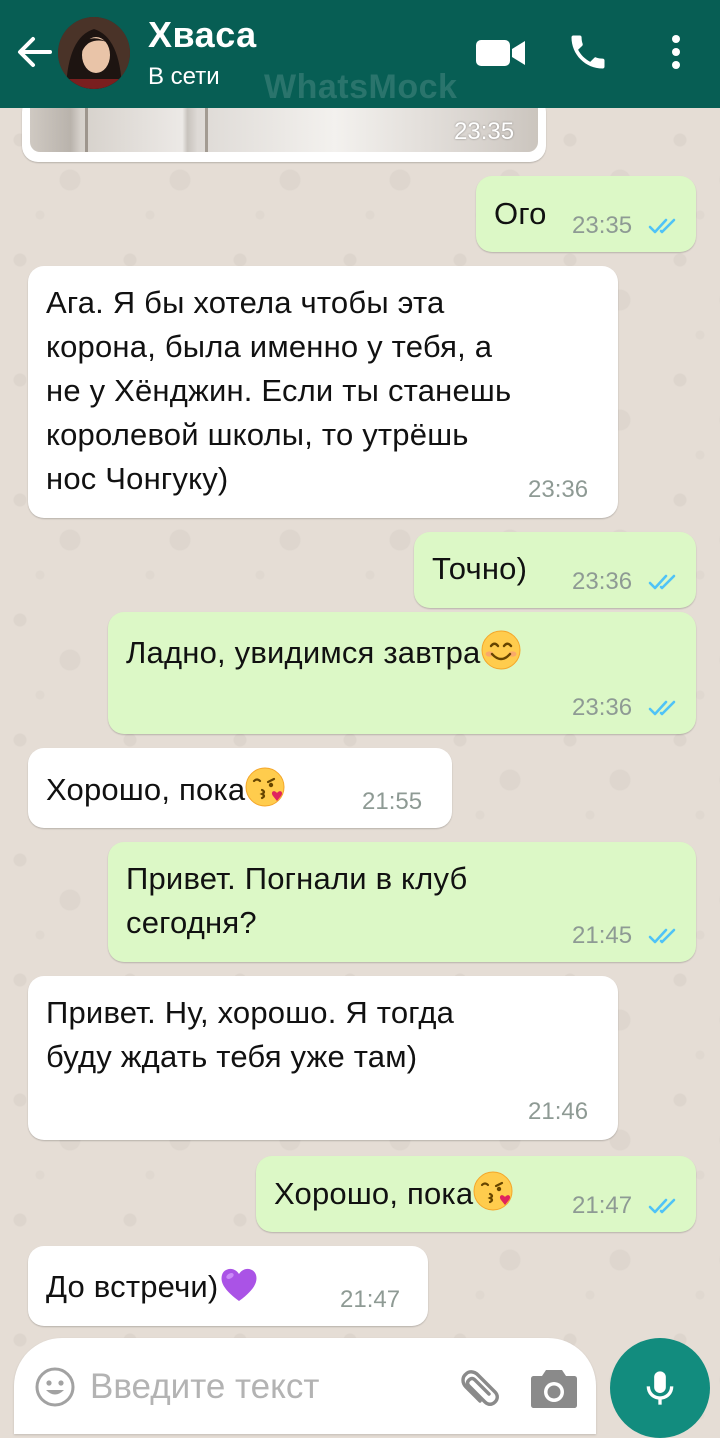 The image size is (720, 1438). I want to click on back-arrow-icon, so click(34, 52).